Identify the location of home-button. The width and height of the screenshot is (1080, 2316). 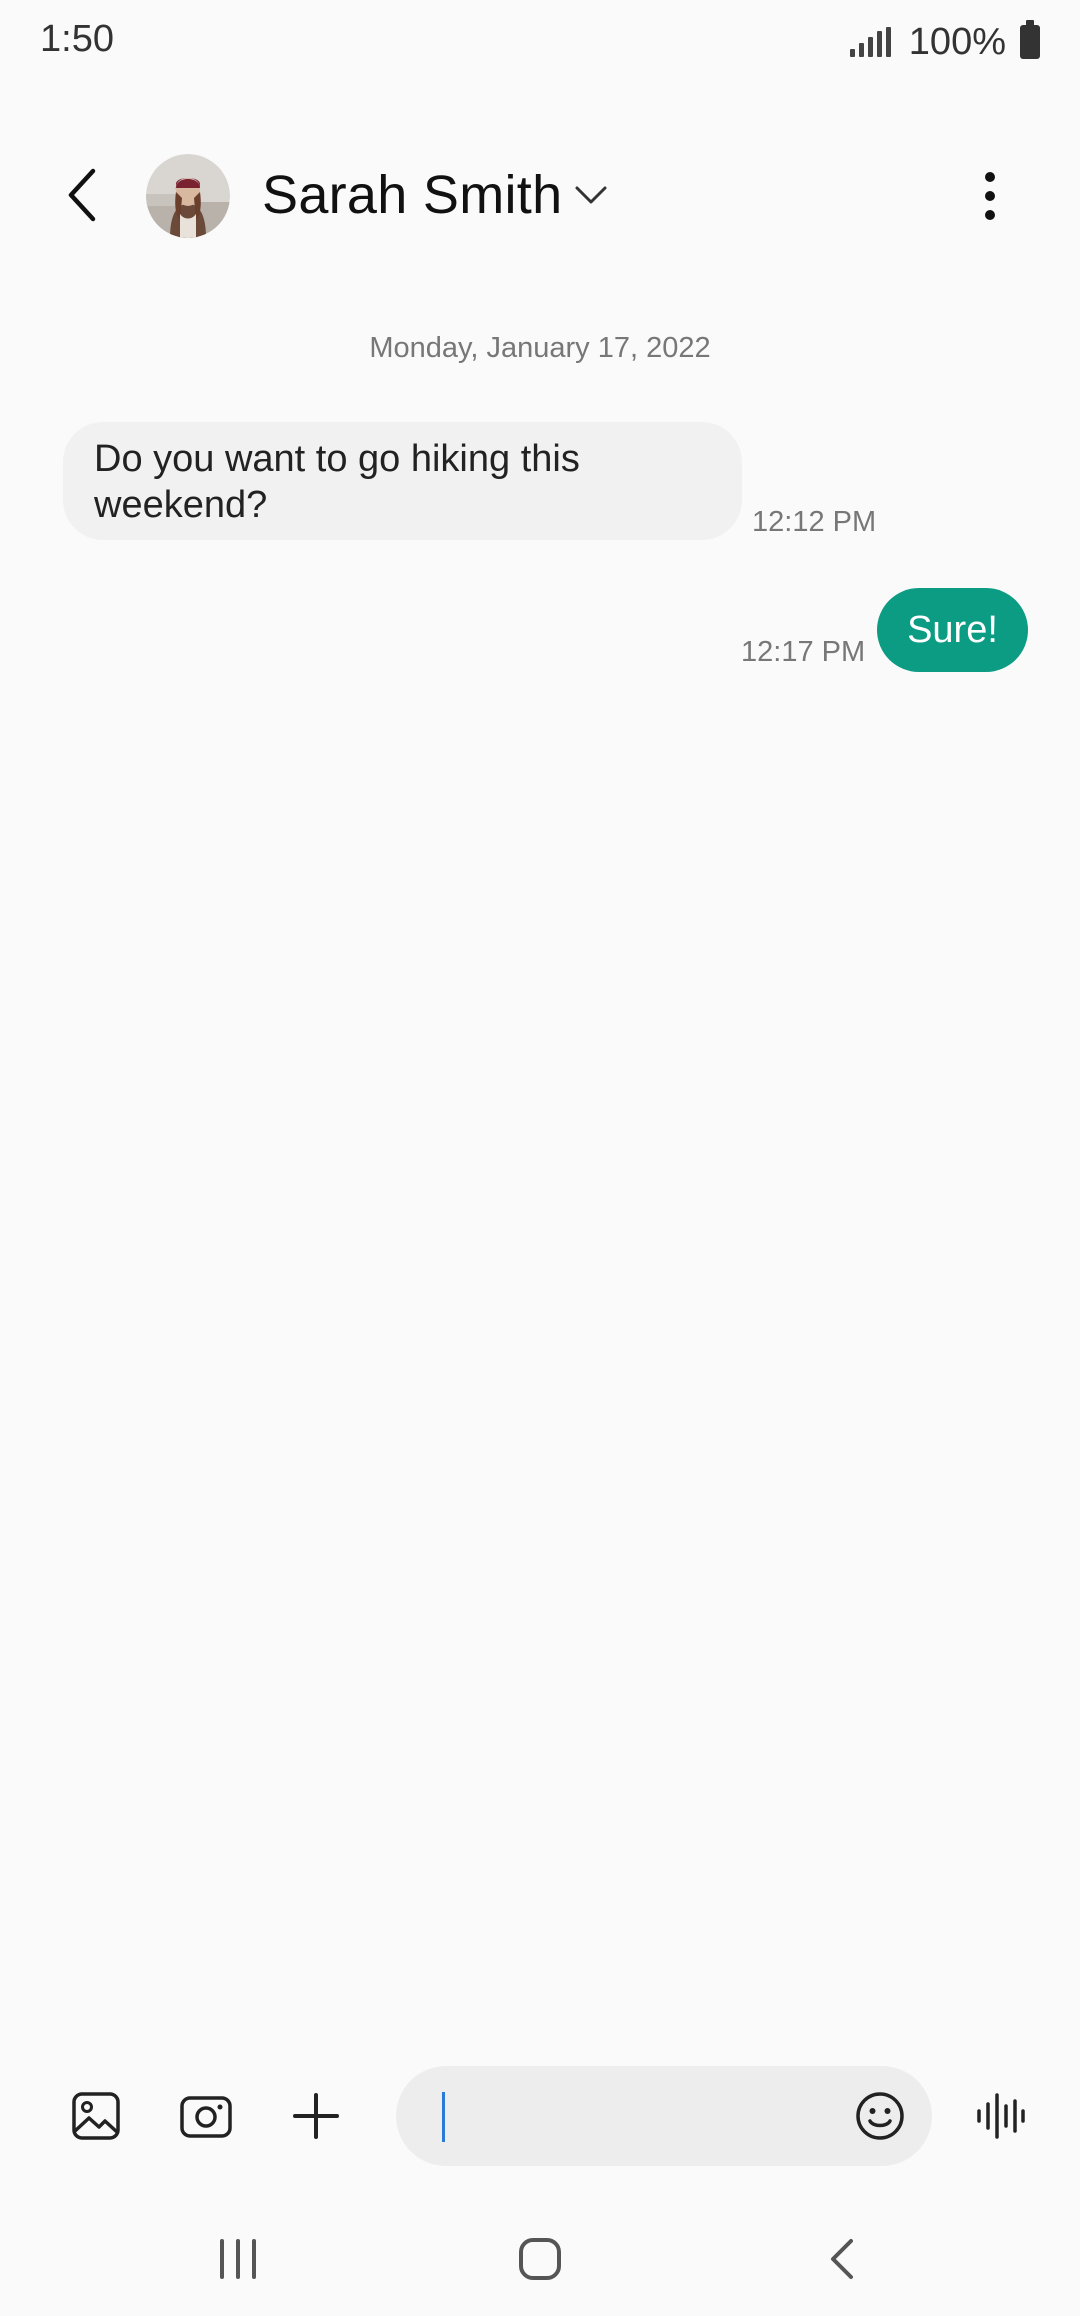
(540, 2259).